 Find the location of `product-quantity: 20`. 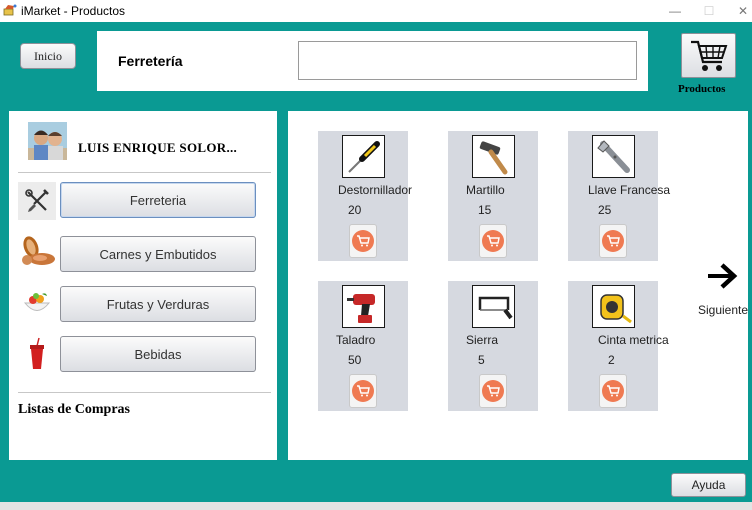

product-quantity: 20 is located at coordinates (355, 210).